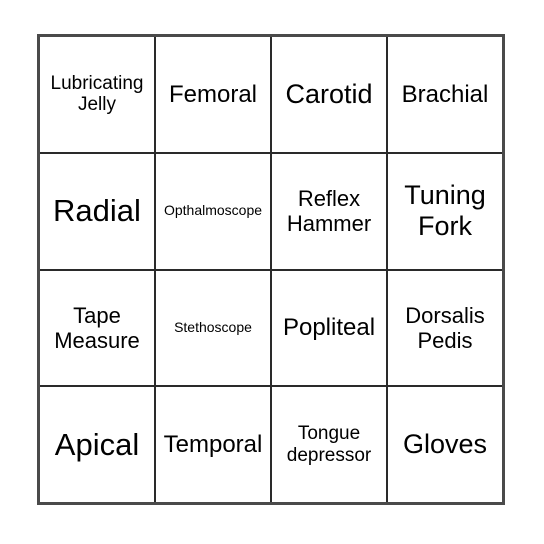 This screenshot has width=544, height=544. I want to click on bingo-cell-r0c1: Femoral, so click(212, 94).